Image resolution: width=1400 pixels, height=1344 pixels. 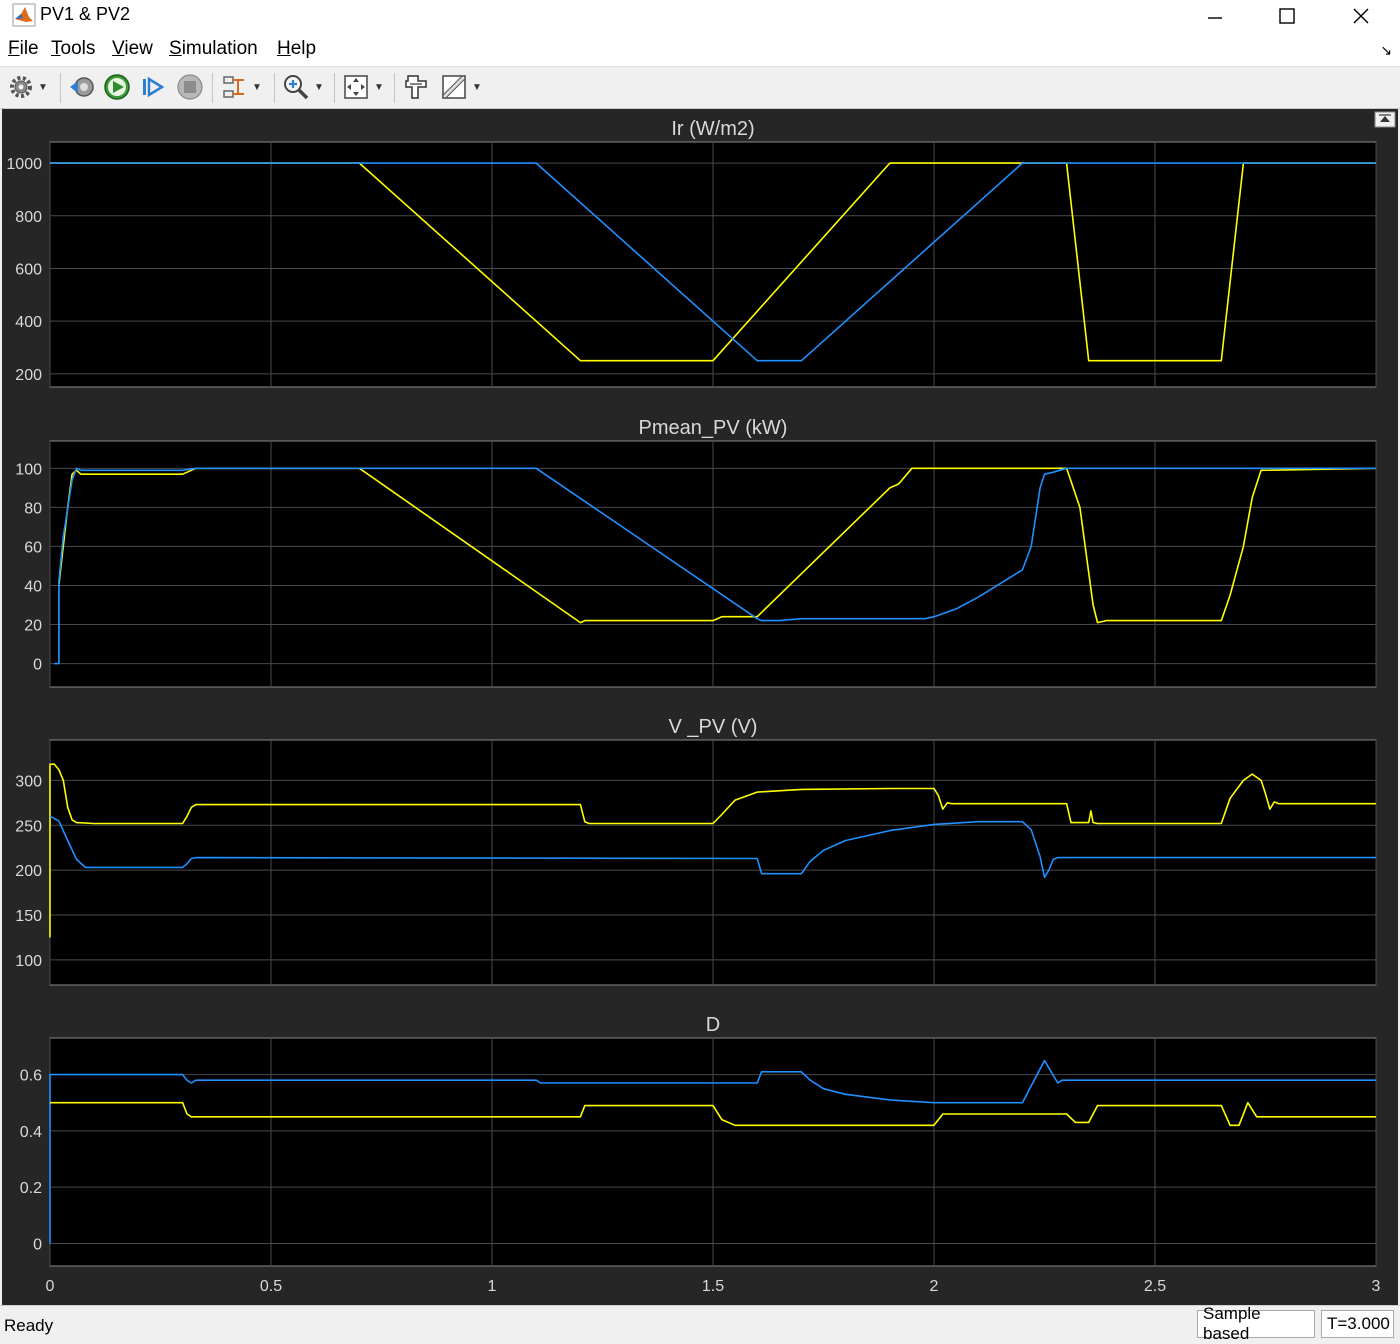 I want to click on menu-help: Help, so click(x=296, y=49).